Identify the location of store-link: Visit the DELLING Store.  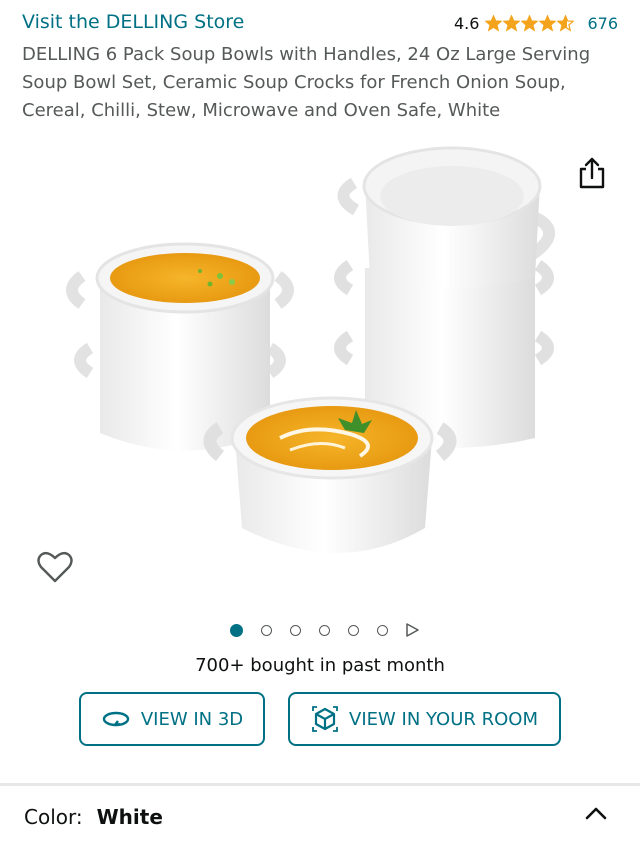
(133, 22).